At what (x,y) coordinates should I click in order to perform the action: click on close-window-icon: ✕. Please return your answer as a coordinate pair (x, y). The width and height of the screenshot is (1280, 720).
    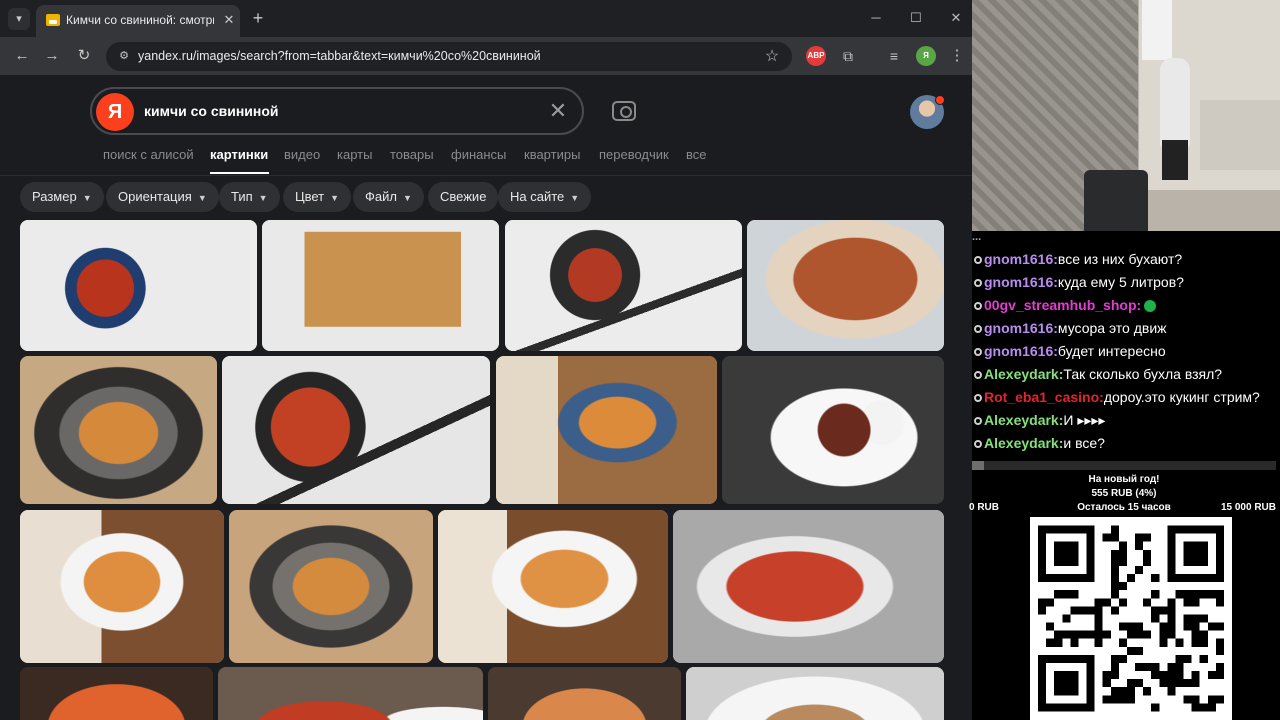
    Looking at the image, I should click on (956, 18).